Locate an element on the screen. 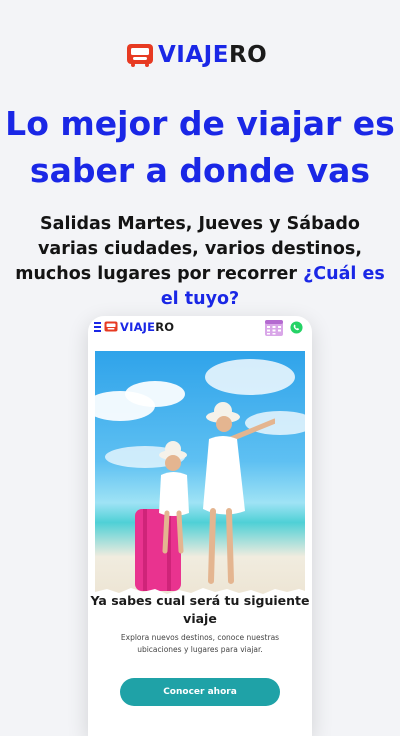 Image resolution: width=400 pixels, height=736 pixels. phone-brand-logo: VIAJERO is located at coordinates (139, 327).